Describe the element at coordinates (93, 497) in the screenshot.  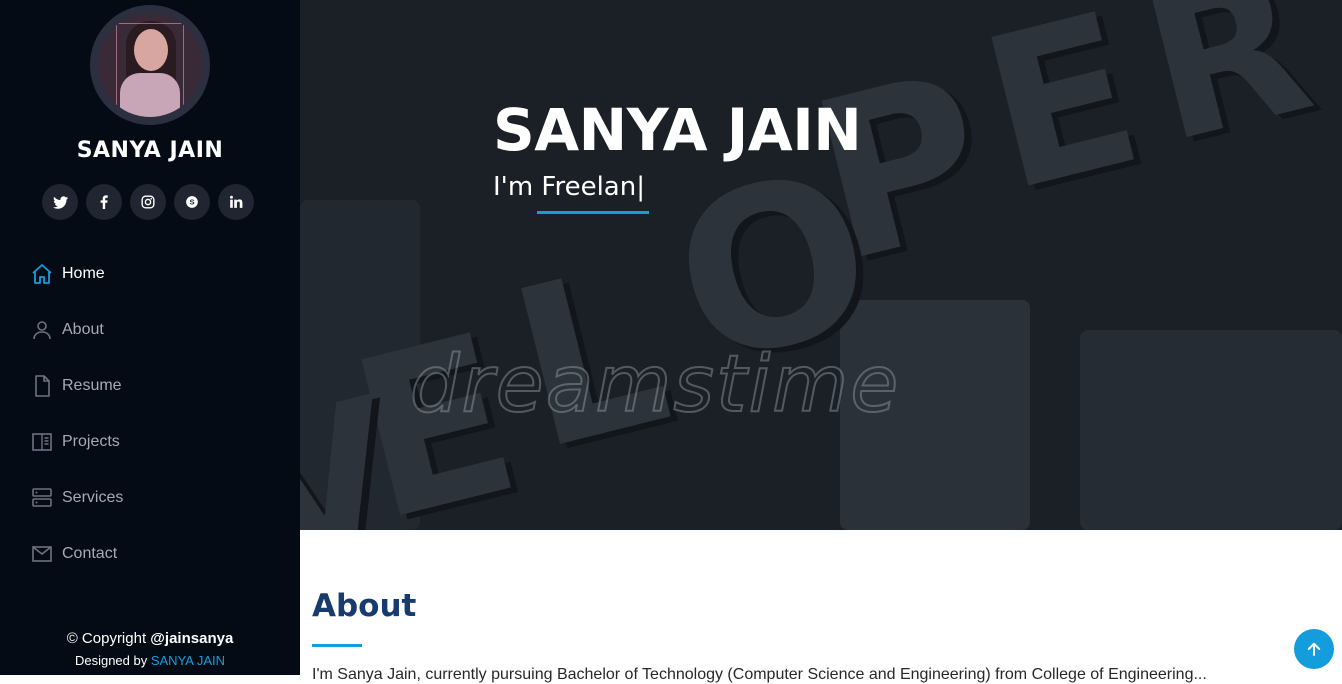
I see `nav-label-services: Services` at that location.